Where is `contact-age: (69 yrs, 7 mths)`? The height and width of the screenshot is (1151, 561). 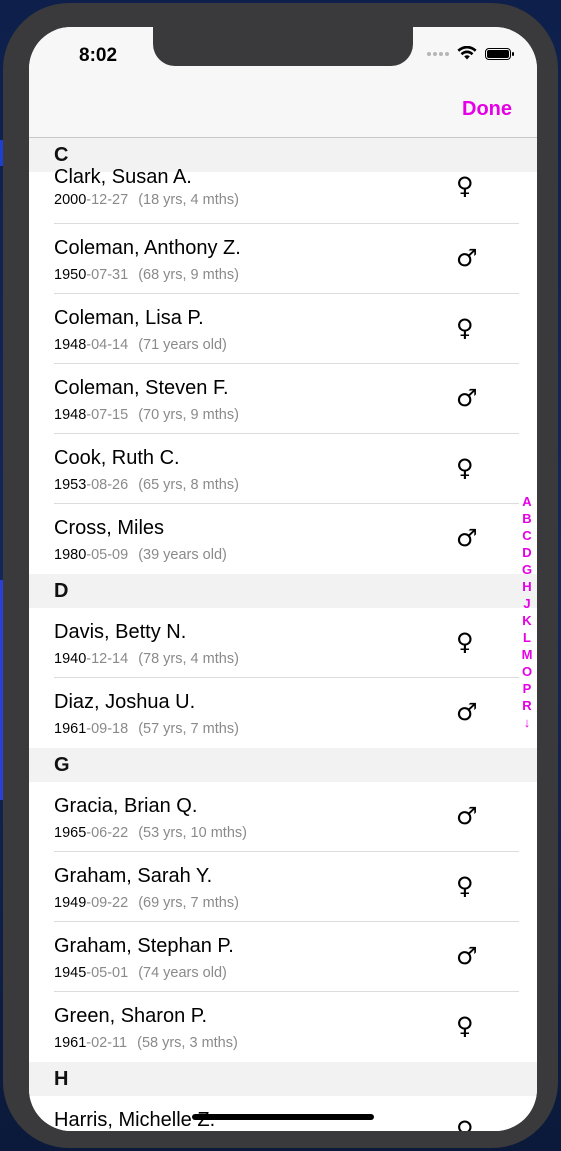
contact-age: (69 yrs, 7 mths) is located at coordinates (188, 903).